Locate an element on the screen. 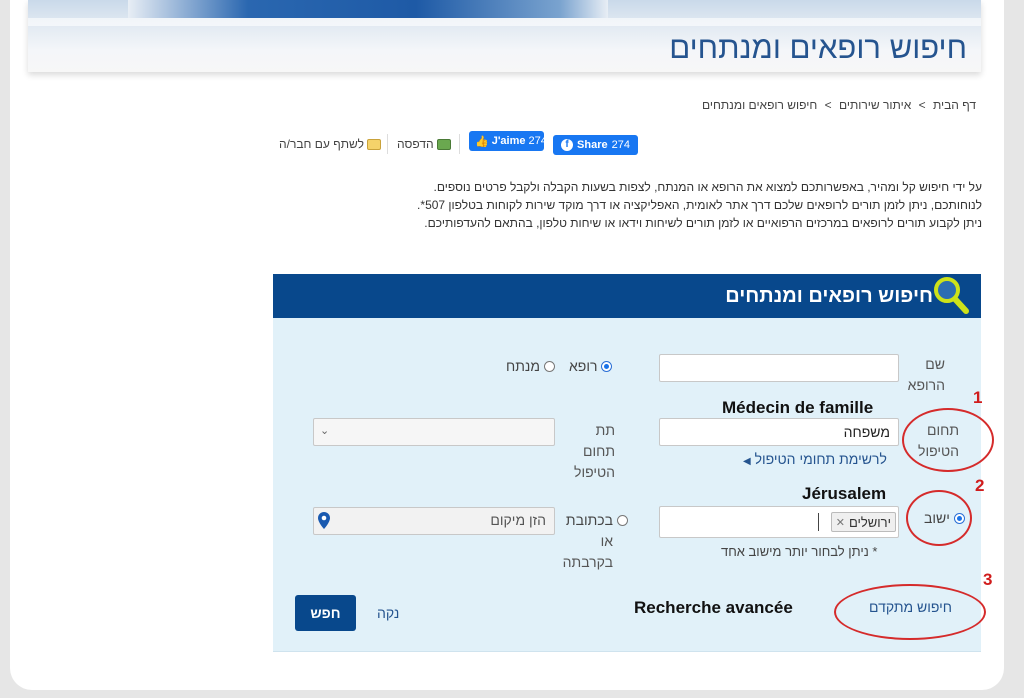  specialty-label: תחום הטיפול is located at coordinates (938, 440).